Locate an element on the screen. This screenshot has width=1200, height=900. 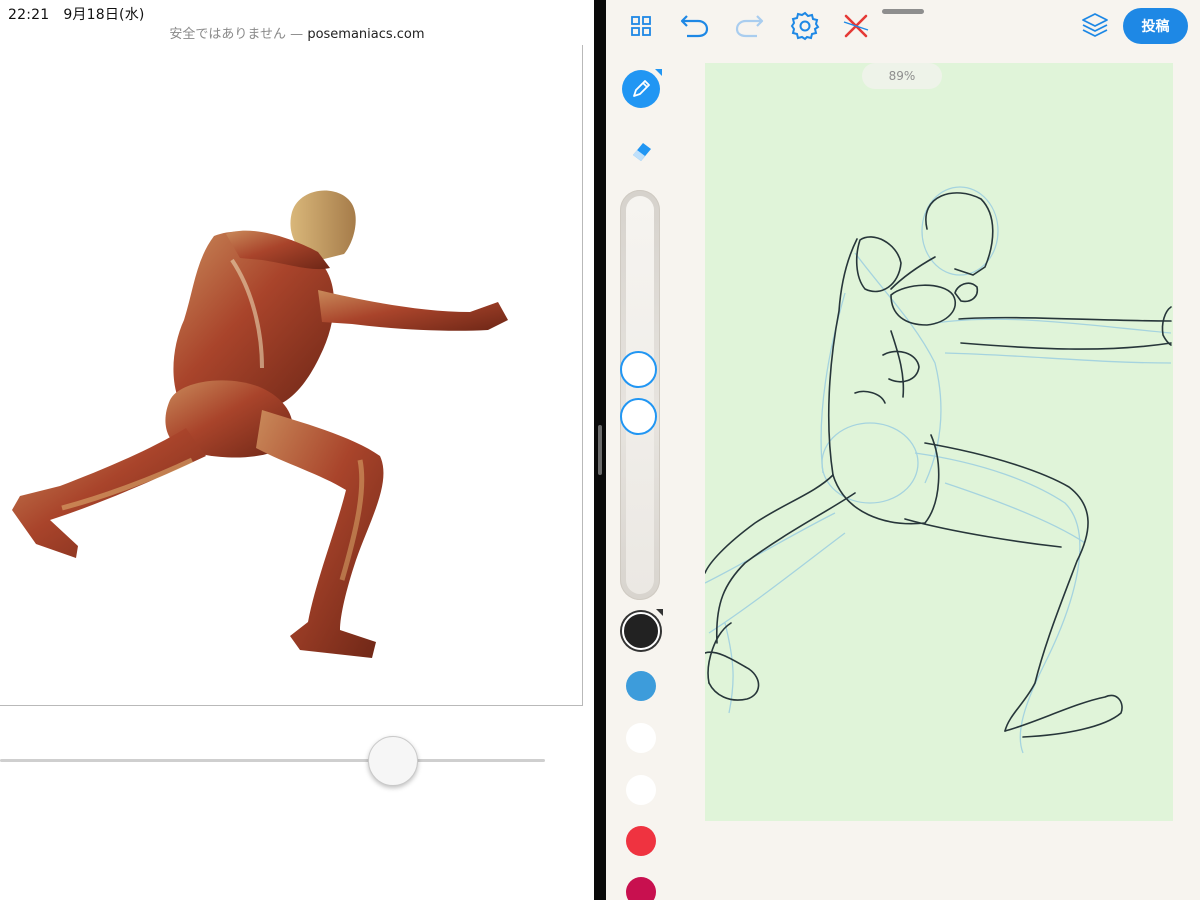
gear-icon is located at coordinates (805, 26).